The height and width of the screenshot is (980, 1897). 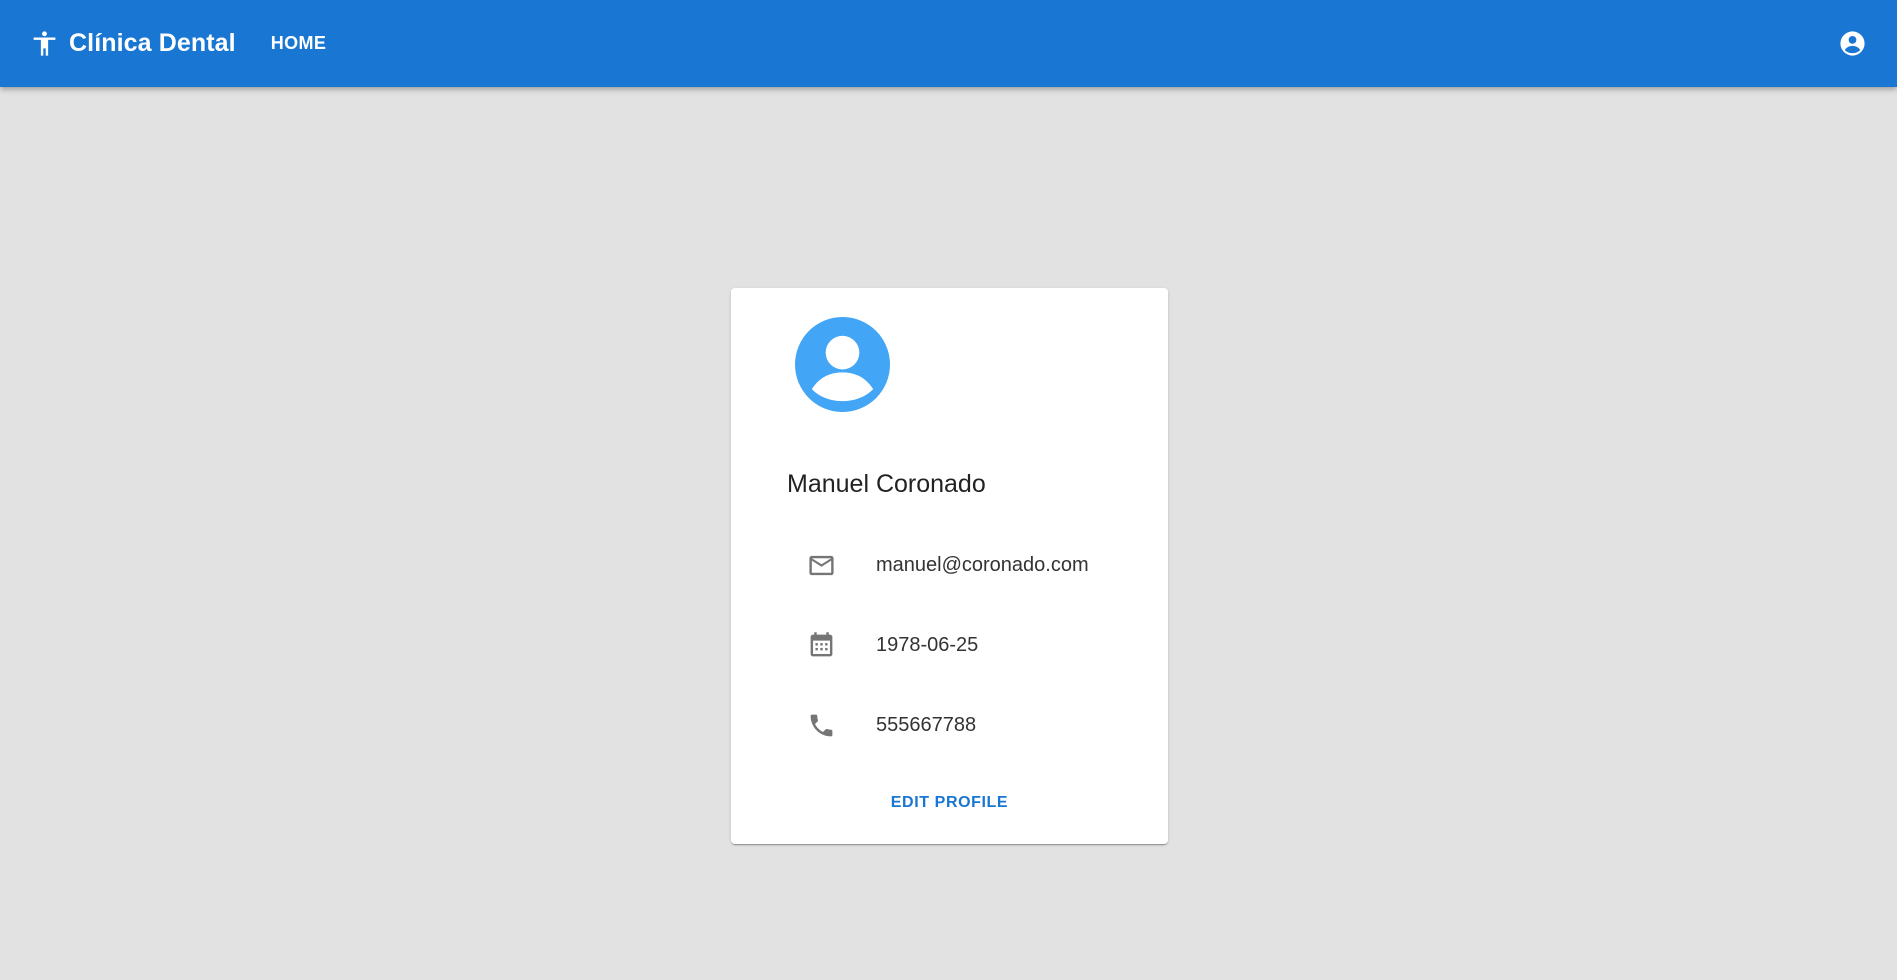 I want to click on brand-title: Clínica Dental, so click(x=152, y=43).